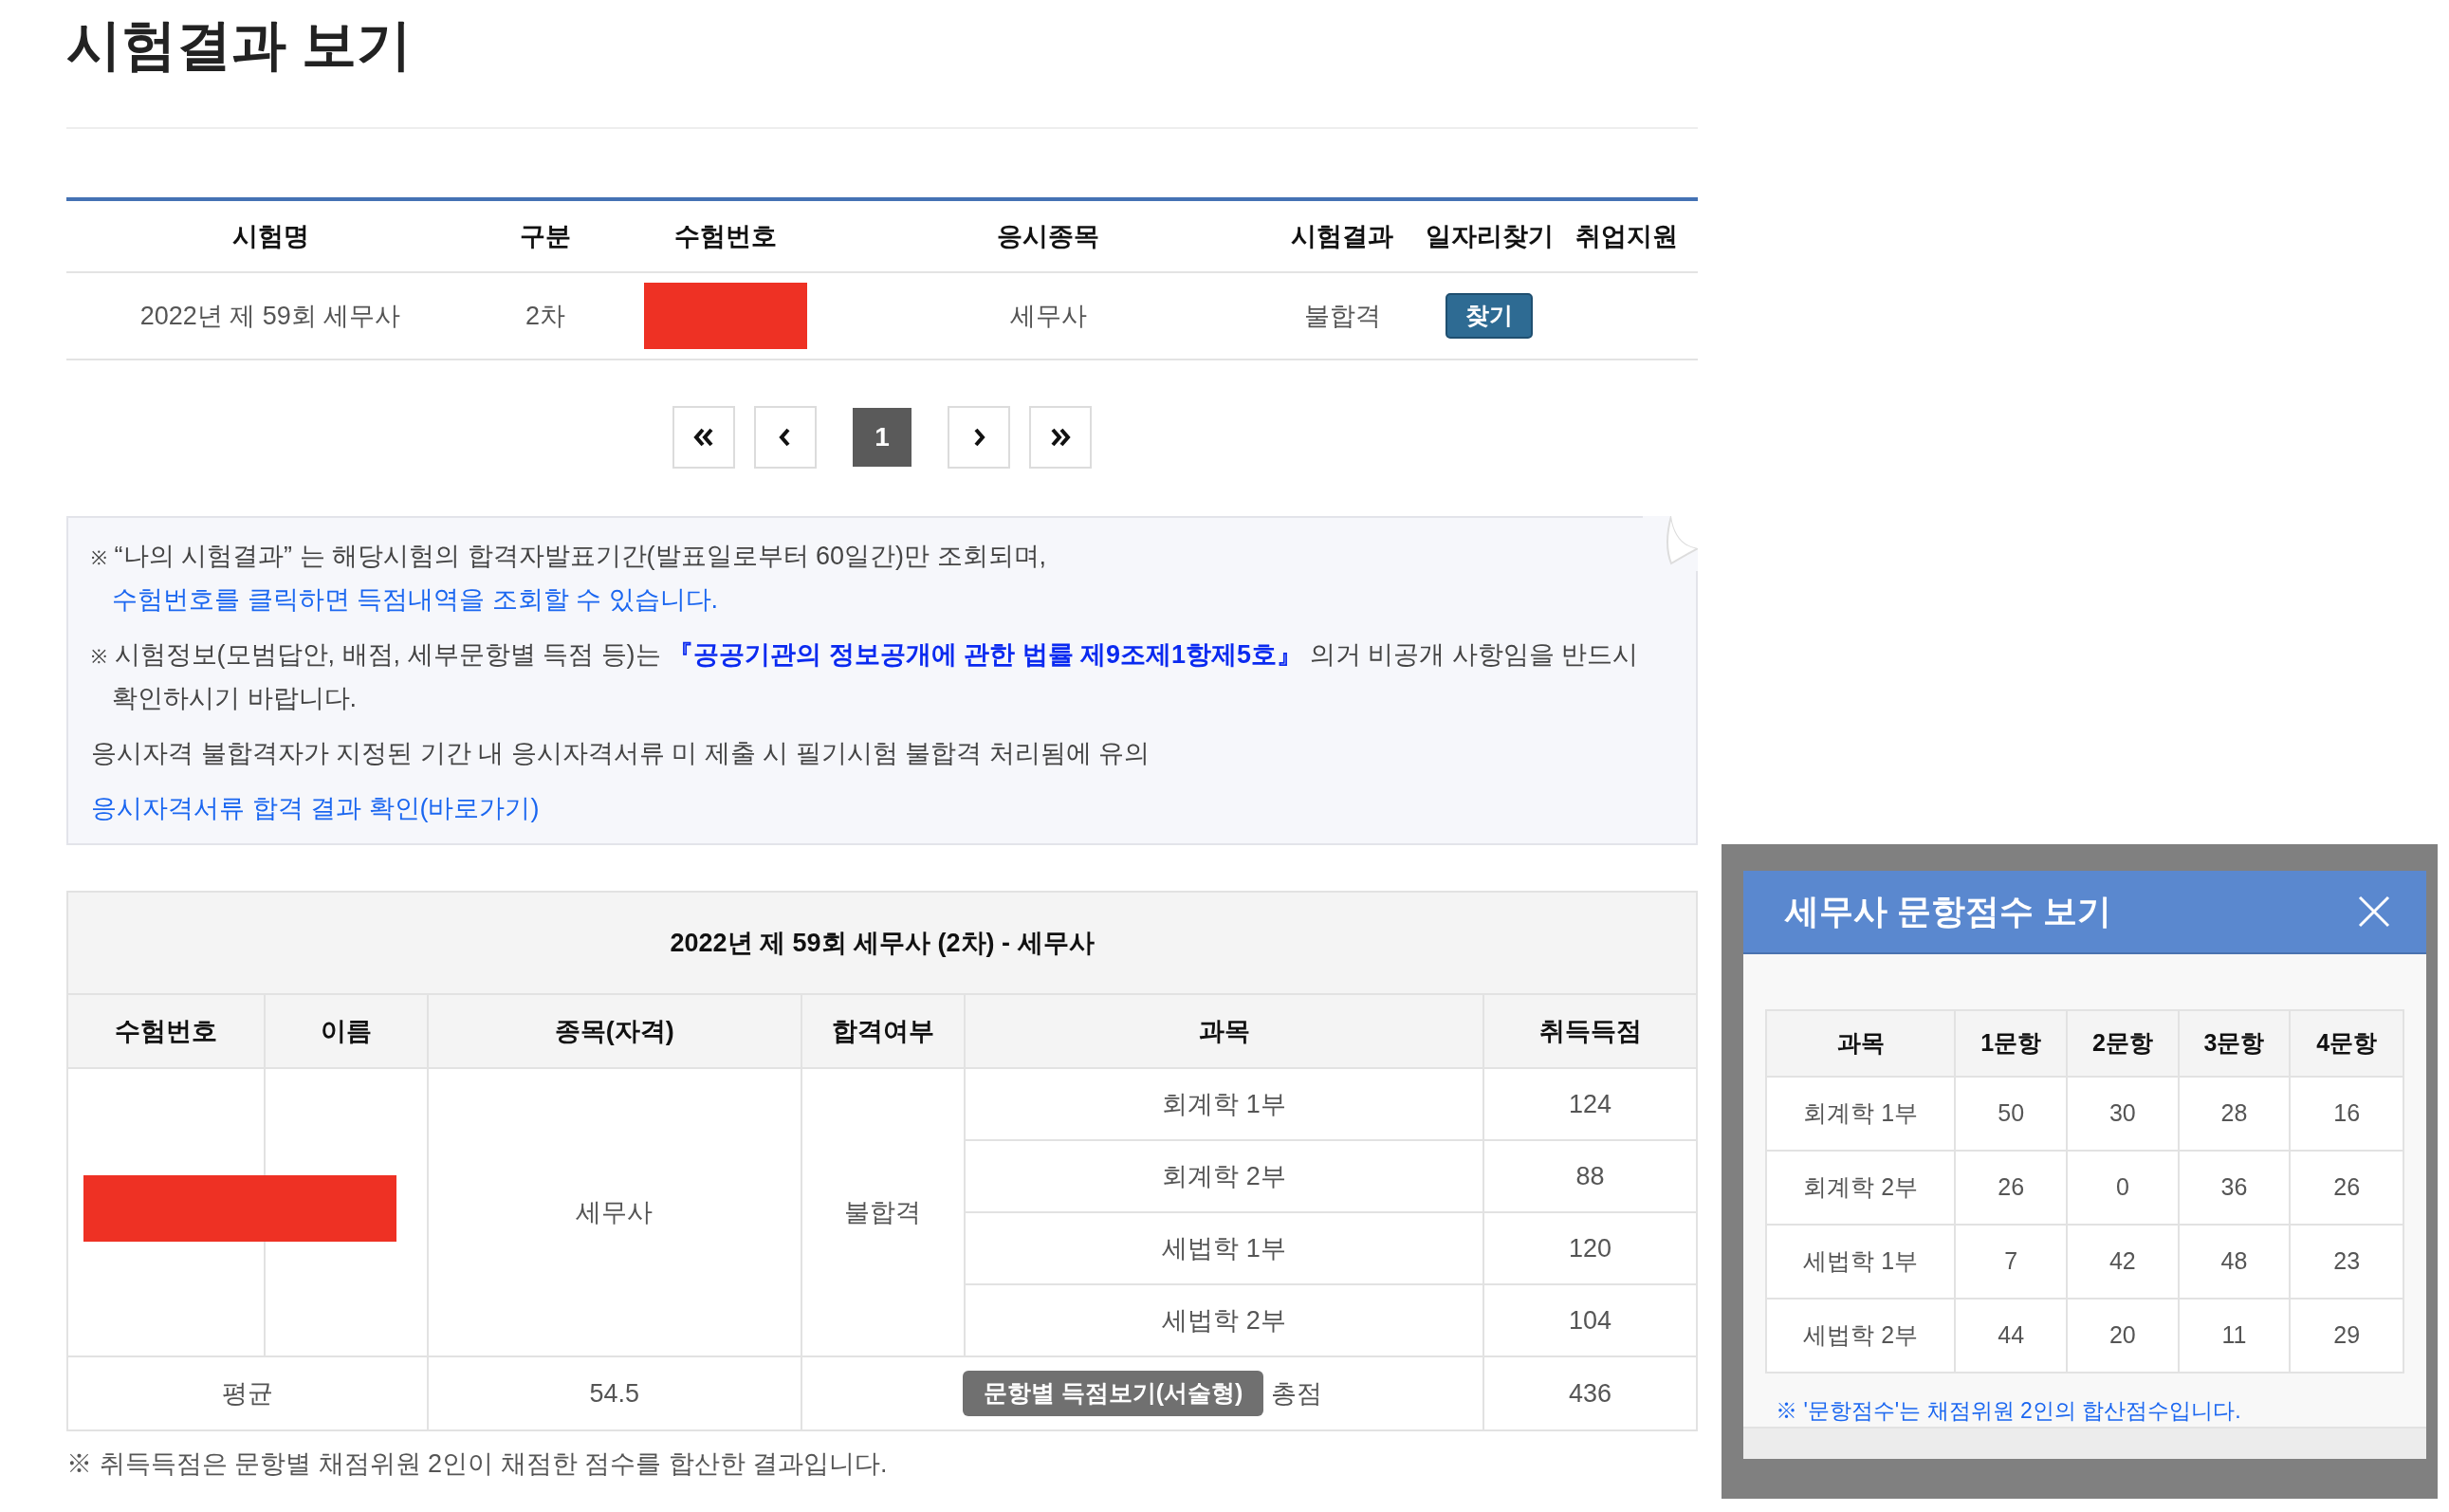  What do you see at coordinates (270, 235) in the screenshot?
I see `column-header: 시험명` at bounding box center [270, 235].